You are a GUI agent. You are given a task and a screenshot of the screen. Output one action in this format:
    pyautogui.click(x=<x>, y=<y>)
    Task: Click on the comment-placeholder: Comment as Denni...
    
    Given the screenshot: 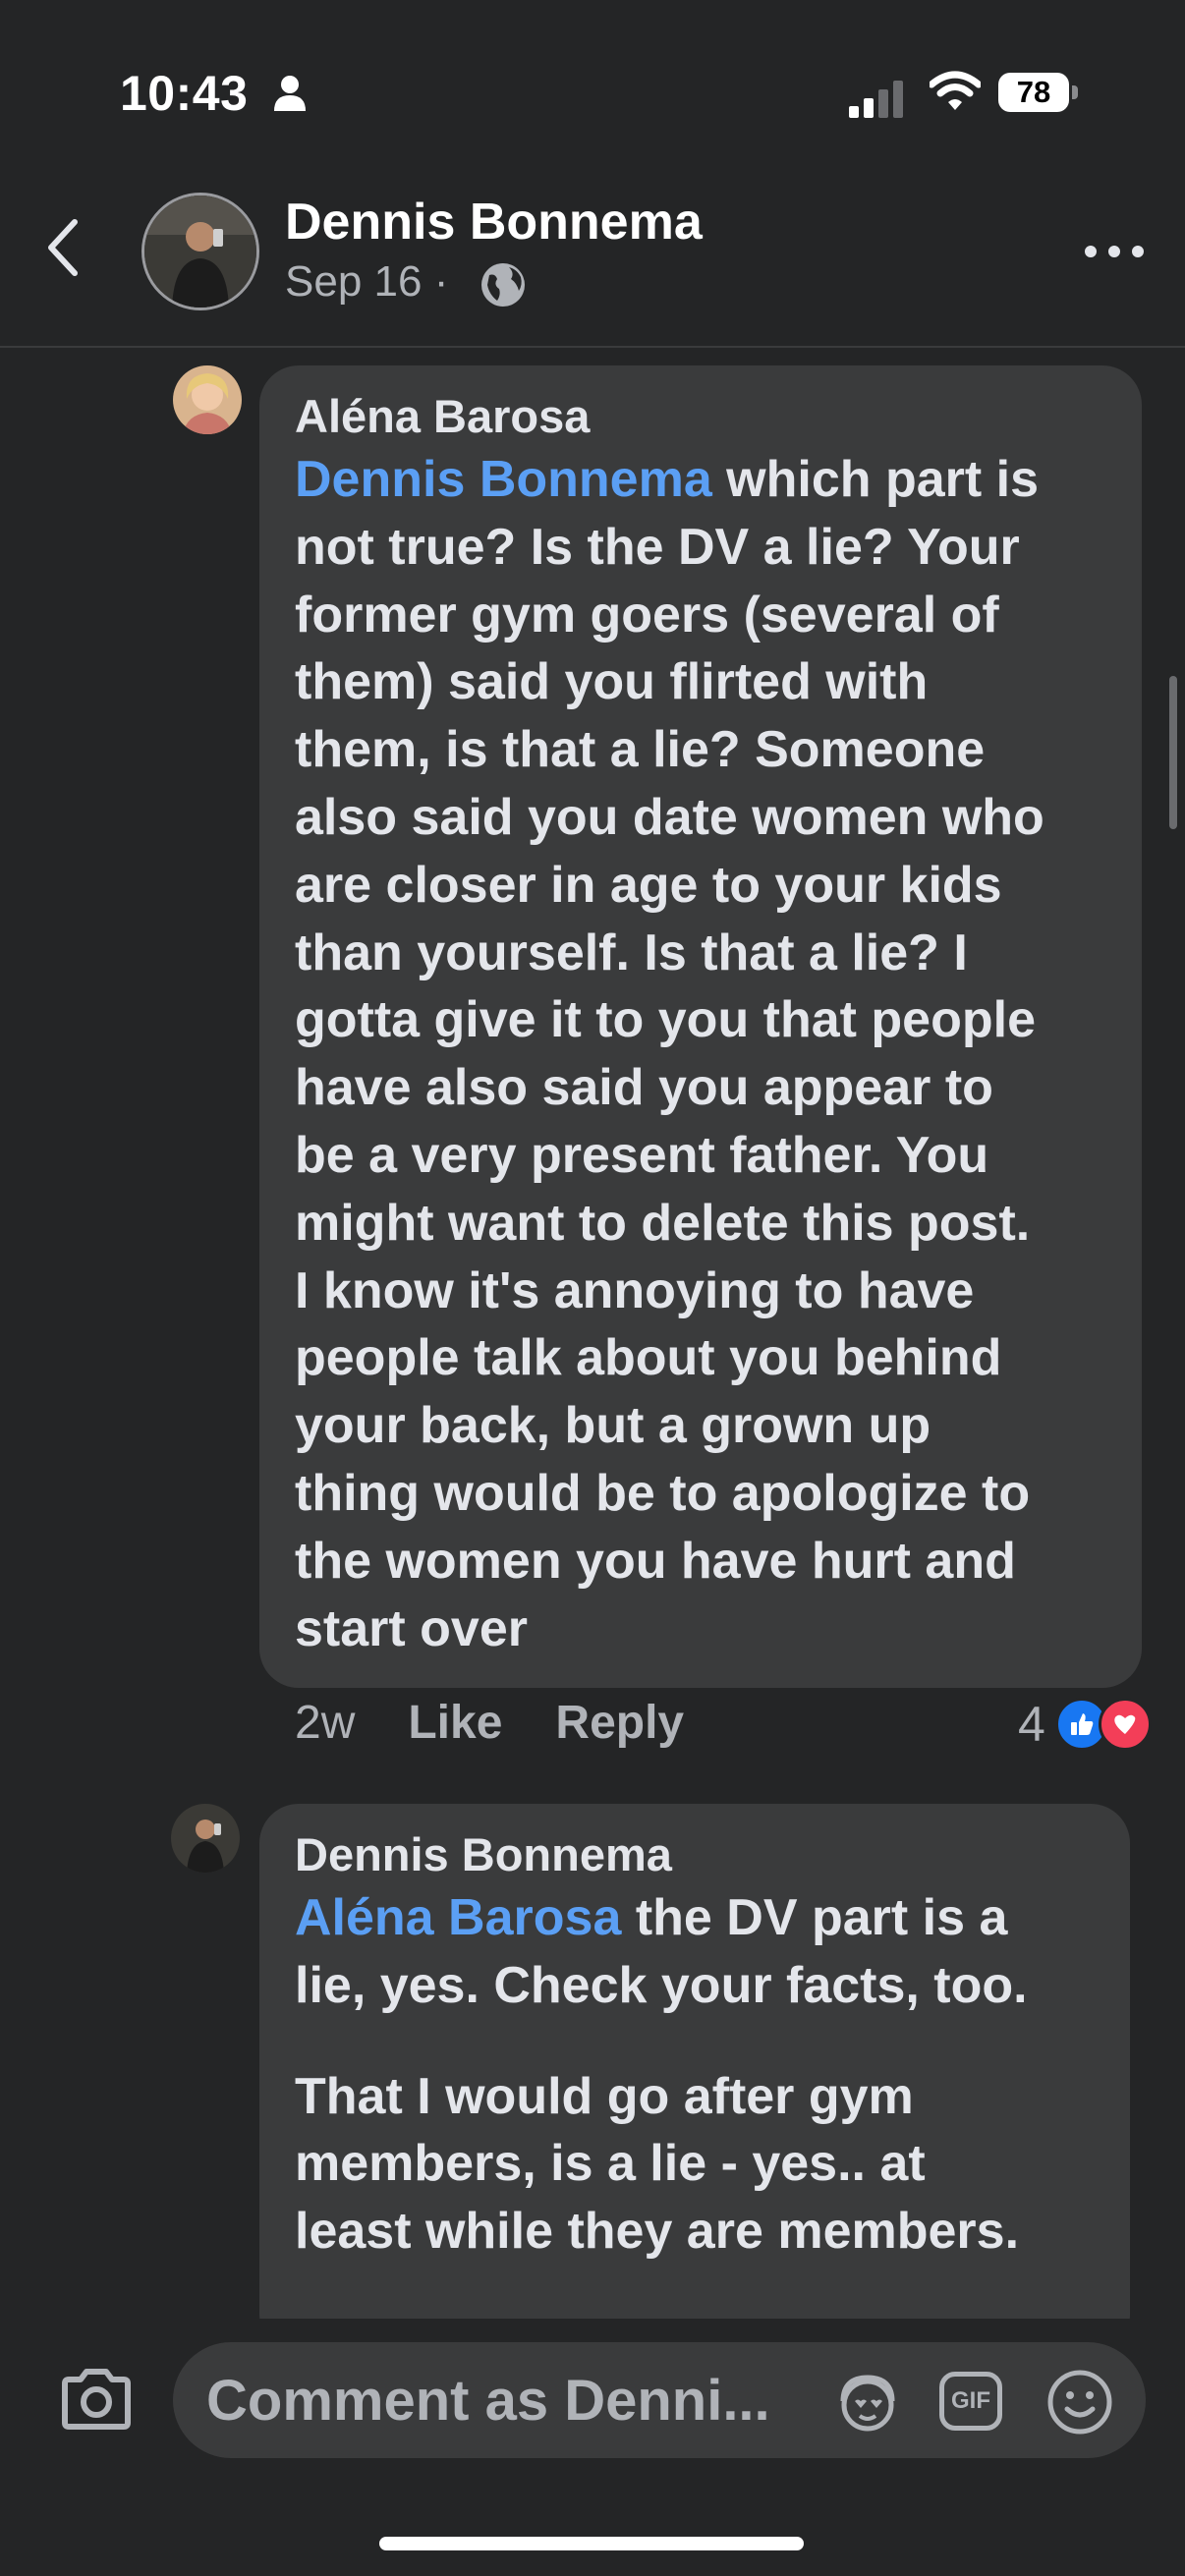 What is the action you would take?
    pyautogui.click(x=488, y=2401)
    